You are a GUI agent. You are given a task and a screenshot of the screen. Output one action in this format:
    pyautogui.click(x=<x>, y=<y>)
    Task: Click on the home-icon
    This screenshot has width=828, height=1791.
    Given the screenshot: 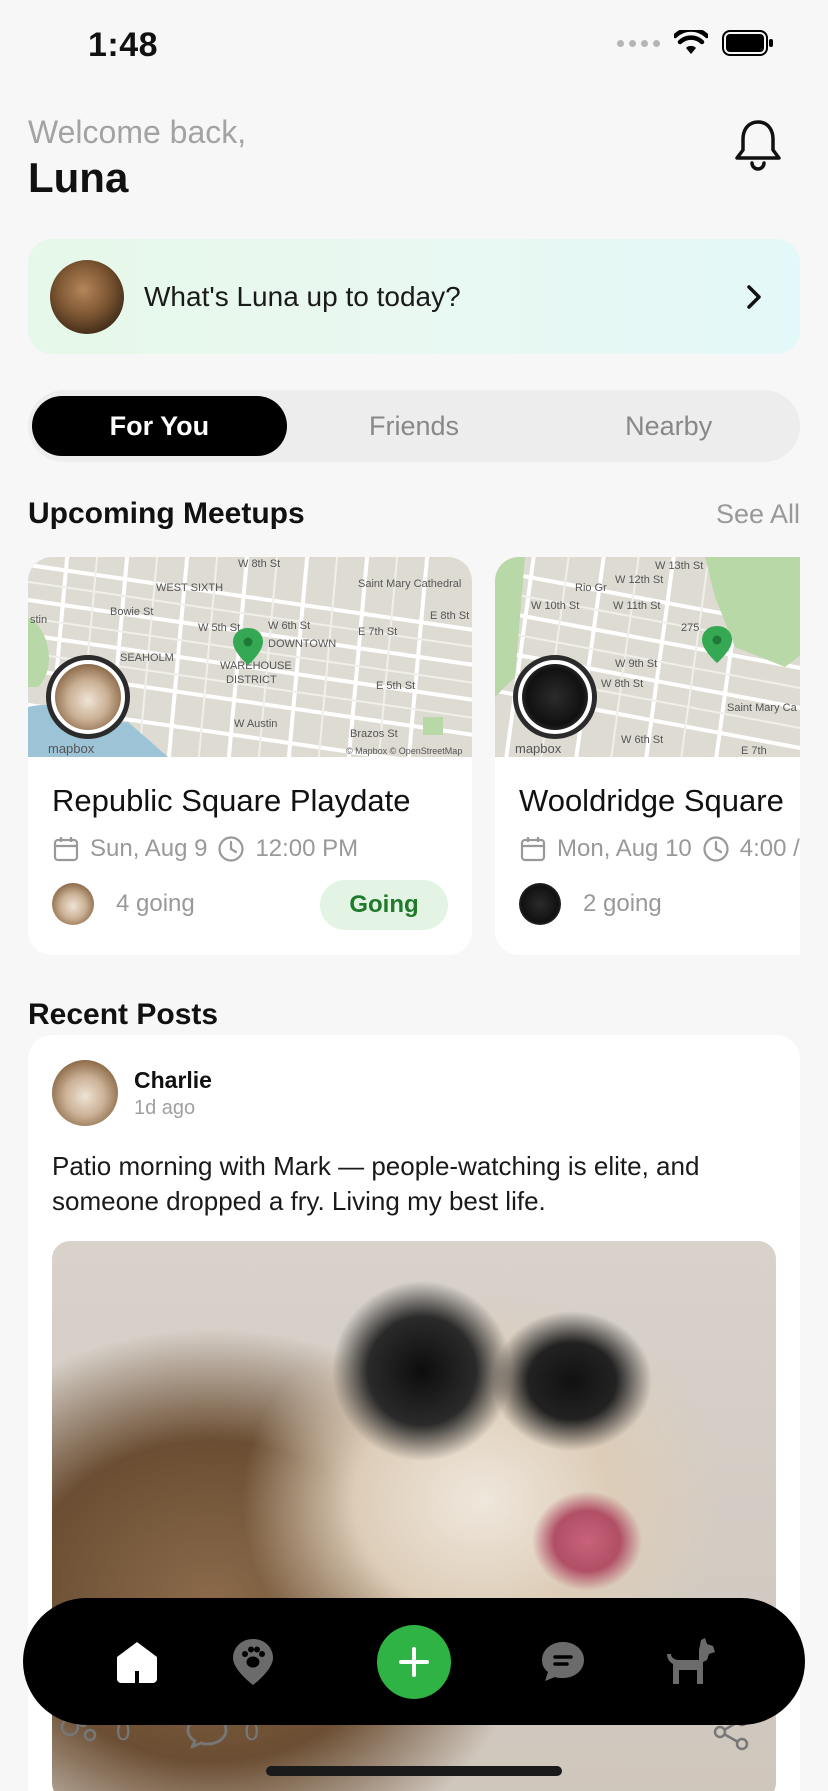 What is the action you would take?
    pyautogui.click(x=137, y=1662)
    